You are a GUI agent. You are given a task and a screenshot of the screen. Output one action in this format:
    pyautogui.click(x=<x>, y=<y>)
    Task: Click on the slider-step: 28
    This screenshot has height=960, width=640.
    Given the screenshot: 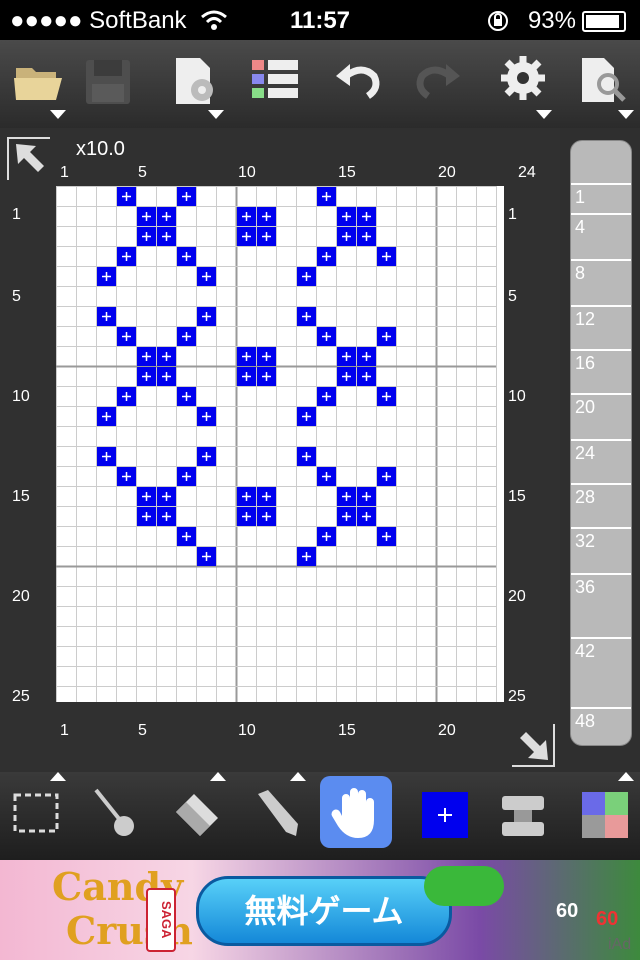 What is the action you would take?
    pyautogui.click(x=601, y=495)
    